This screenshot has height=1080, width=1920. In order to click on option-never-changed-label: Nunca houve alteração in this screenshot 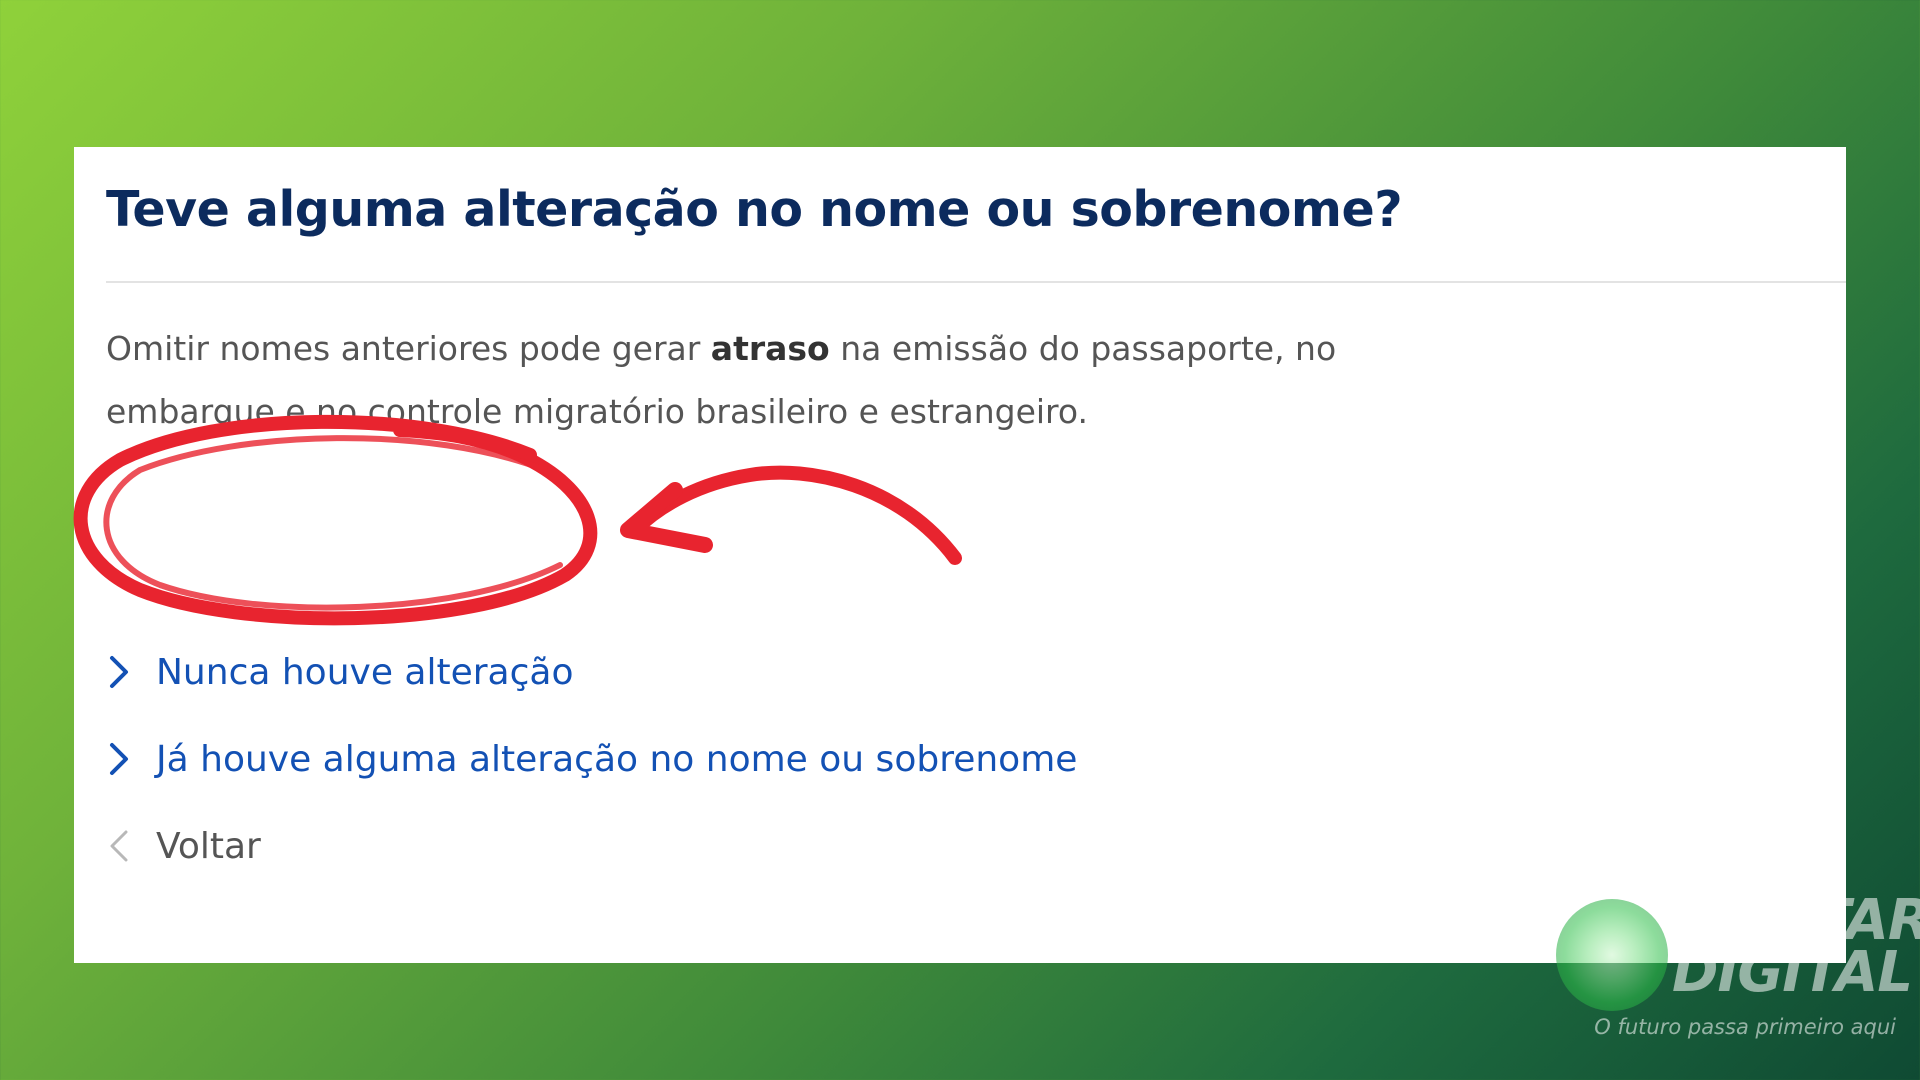, I will do `click(365, 672)`.